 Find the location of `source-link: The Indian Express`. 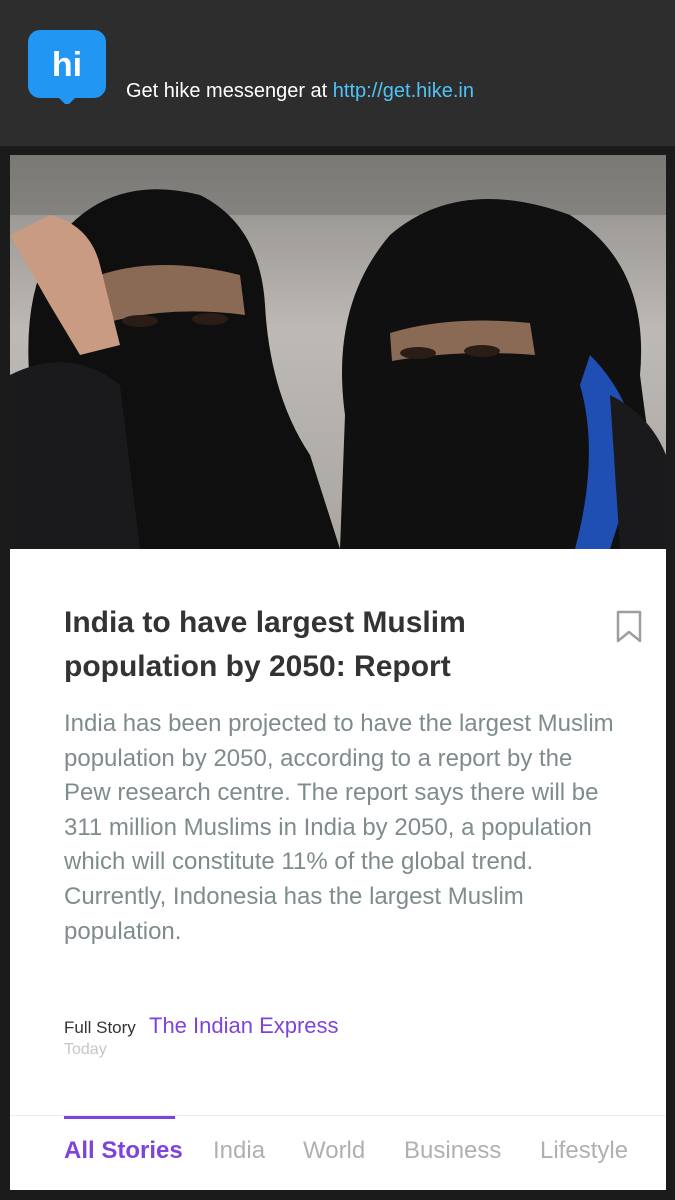

source-link: The Indian Express is located at coordinates (244, 1026).